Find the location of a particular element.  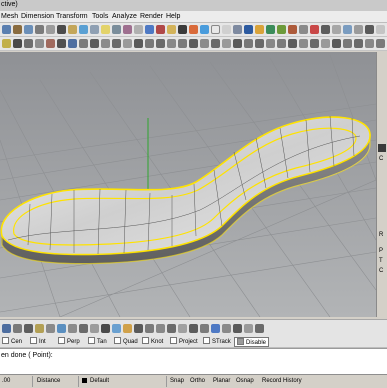

globe-icon is located at coordinates (248, 29).